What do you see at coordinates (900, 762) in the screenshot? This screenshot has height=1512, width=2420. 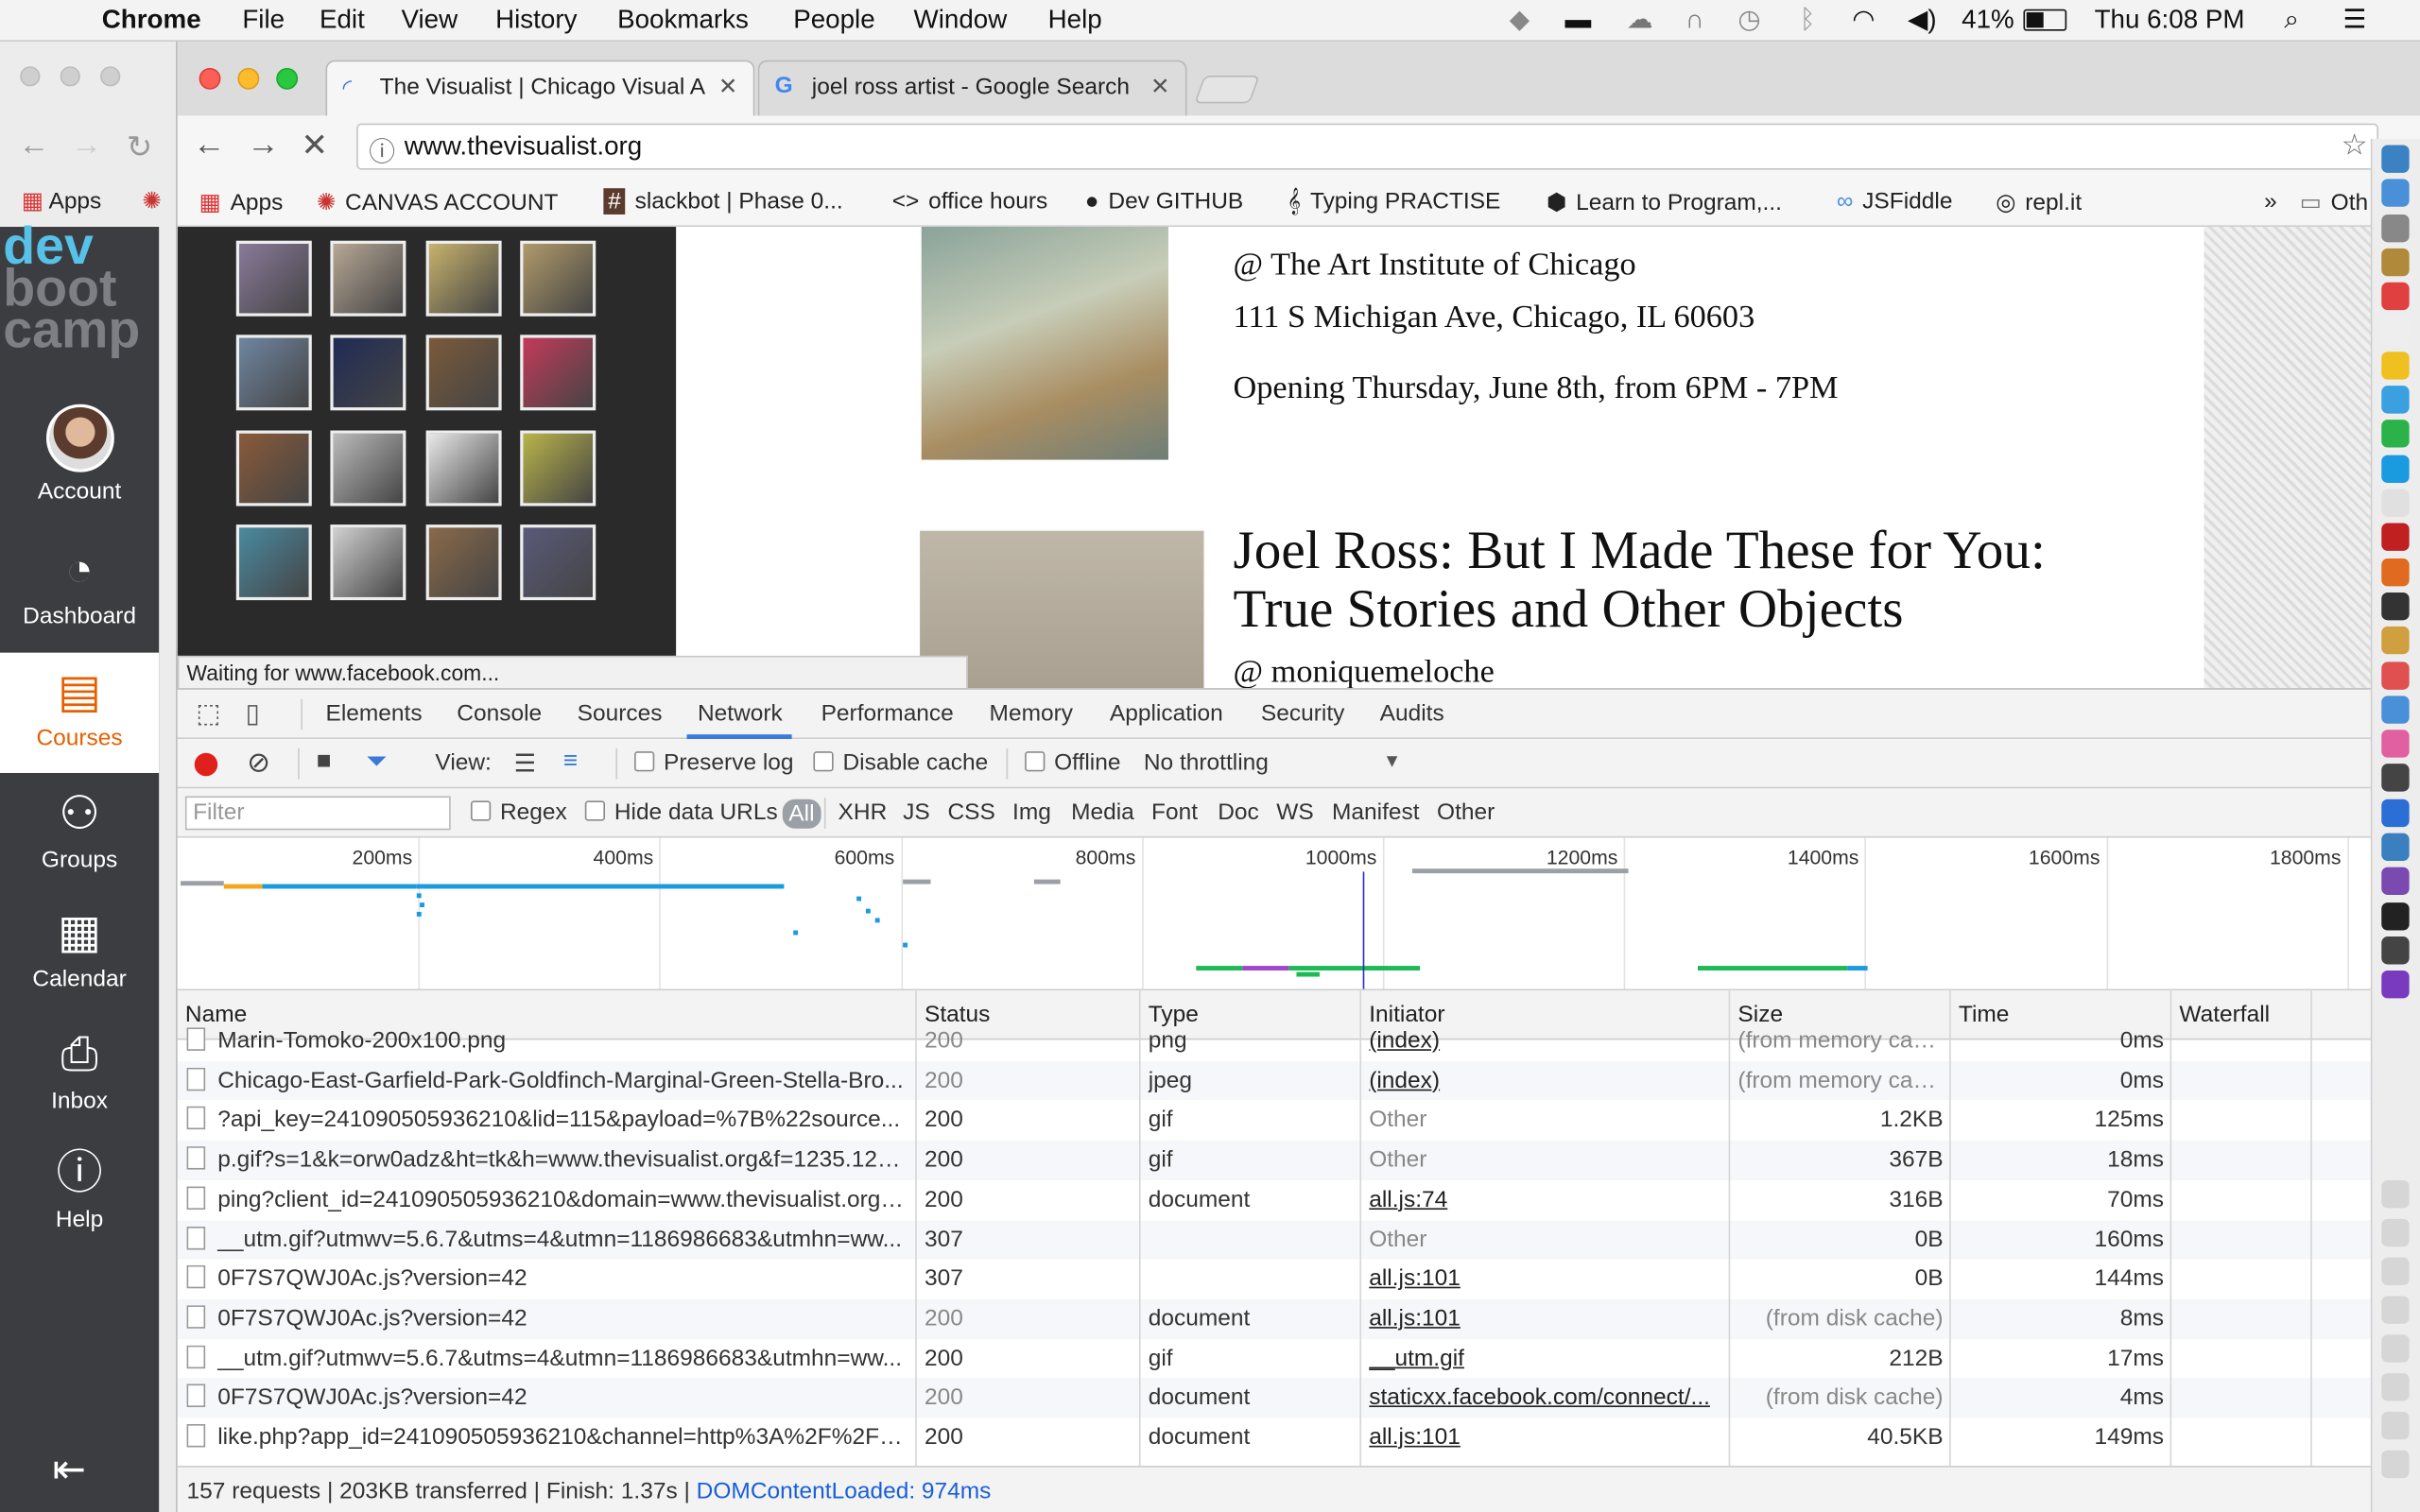 I see `disable-cache-checkbox: Disable cache` at bounding box center [900, 762].